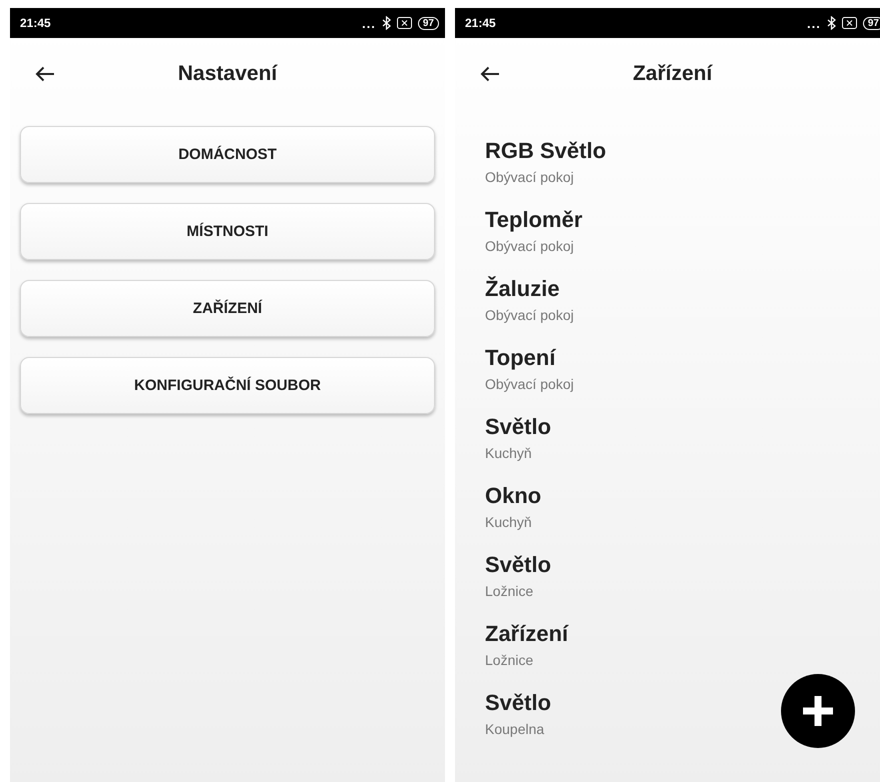 The width and height of the screenshot is (880, 782). Describe the element at coordinates (227, 154) in the screenshot. I see `menu-button: DOMÁCNOST` at that location.